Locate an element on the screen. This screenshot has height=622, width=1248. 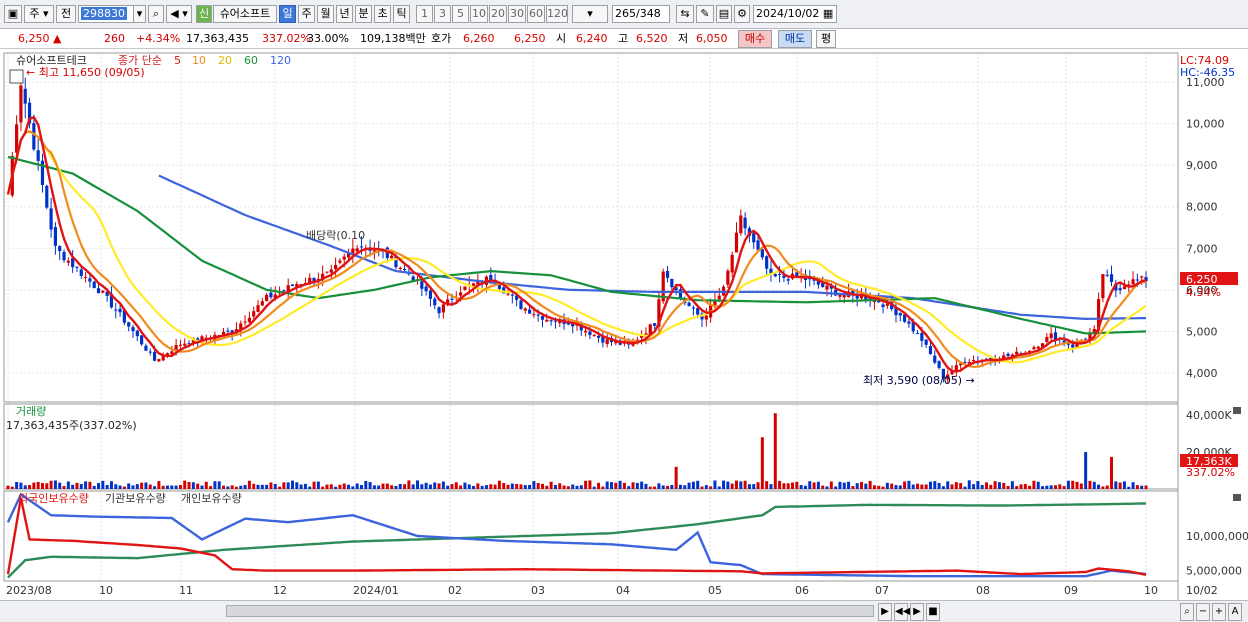
range-5: 5 is located at coordinates (460, 14).